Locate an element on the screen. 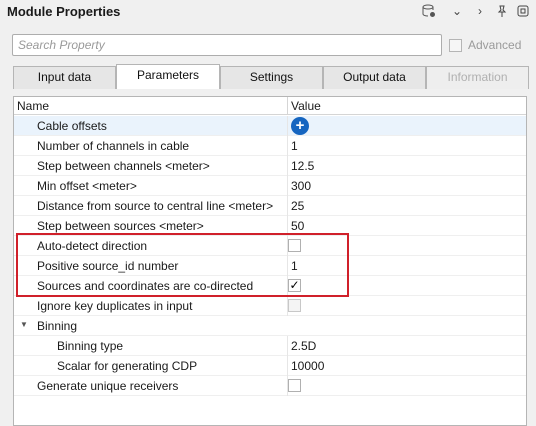 The height and width of the screenshot is (426, 536). row-min-offset: Min offset <meter> 300 is located at coordinates (270, 186).